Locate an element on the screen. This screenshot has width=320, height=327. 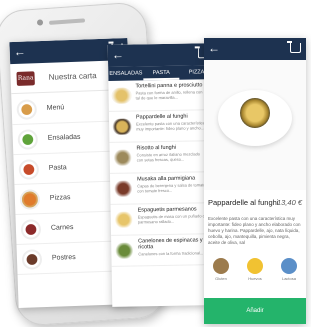
pizza-plate-icon is located at coordinates (30, 199).